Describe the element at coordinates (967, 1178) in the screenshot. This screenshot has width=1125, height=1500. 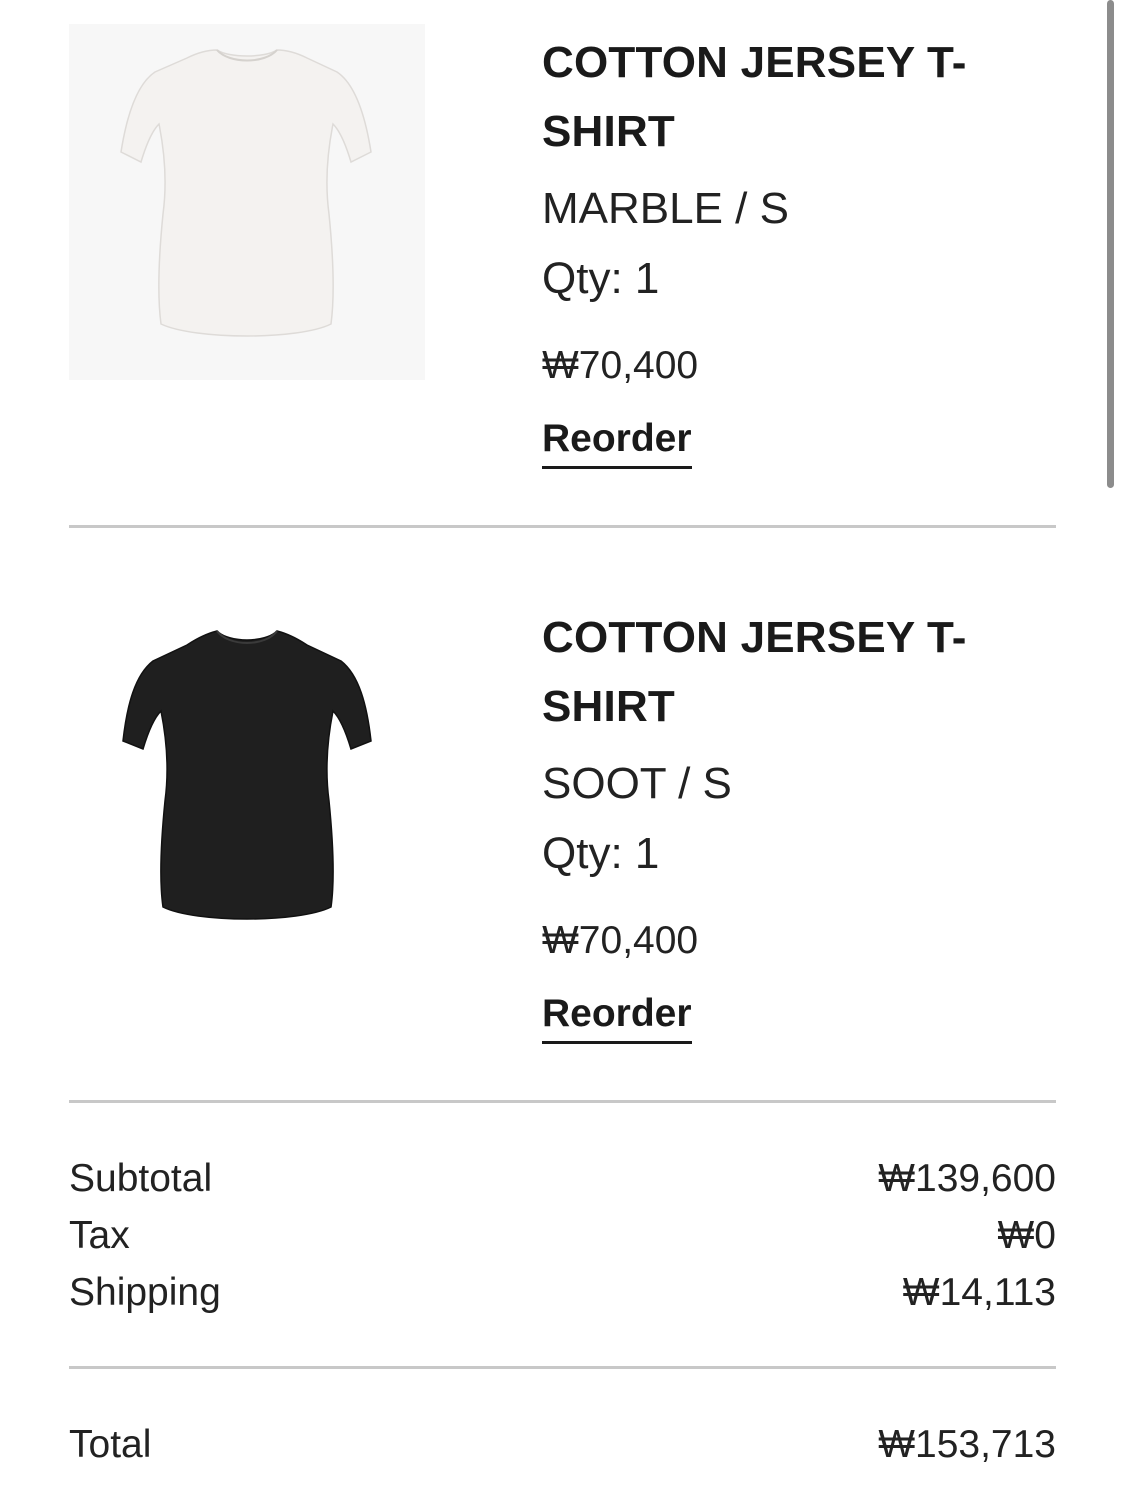
I see `subtotal-value: ₩139,600` at that location.